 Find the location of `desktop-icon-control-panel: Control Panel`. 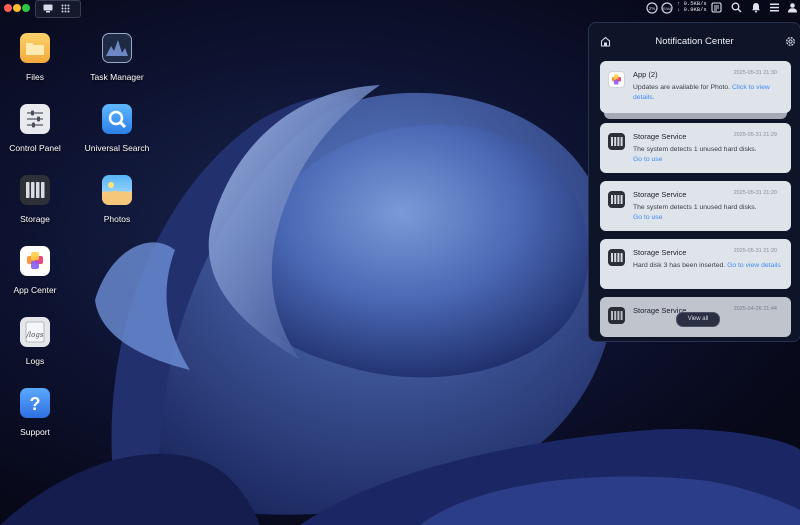

desktop-icon-control-panel: Control Panel is located at coordinates (37, 128).